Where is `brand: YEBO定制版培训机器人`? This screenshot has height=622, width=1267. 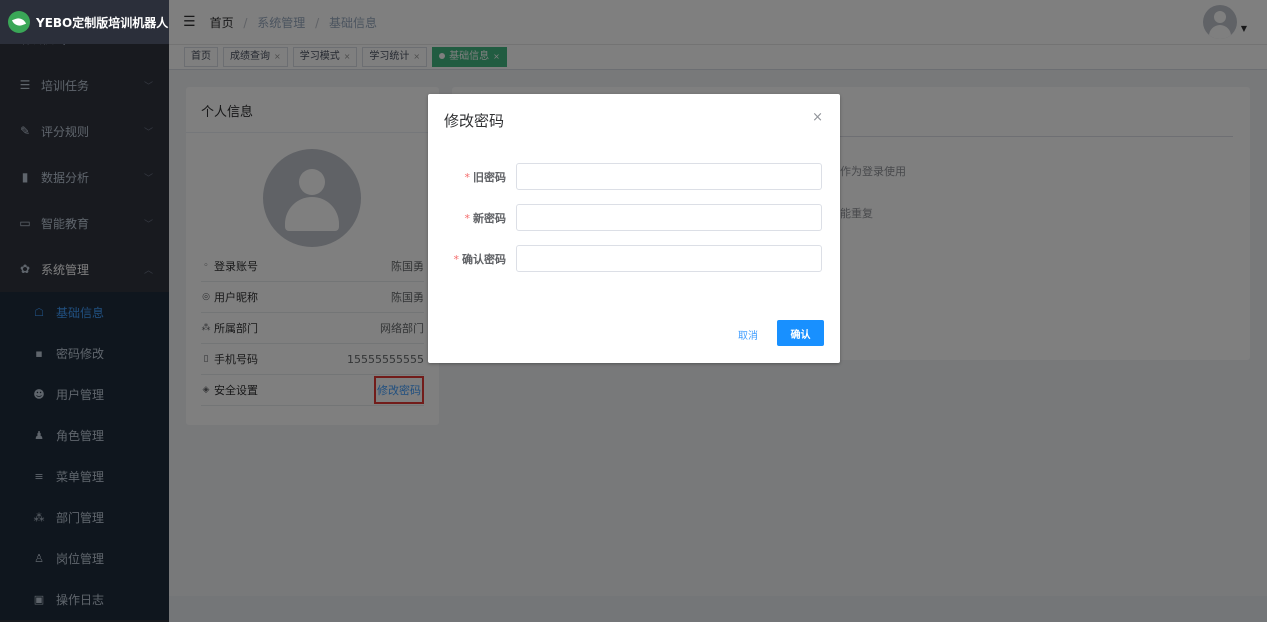 brand: YEBO定制版培训机器人 is located at coordinates (84, 22).